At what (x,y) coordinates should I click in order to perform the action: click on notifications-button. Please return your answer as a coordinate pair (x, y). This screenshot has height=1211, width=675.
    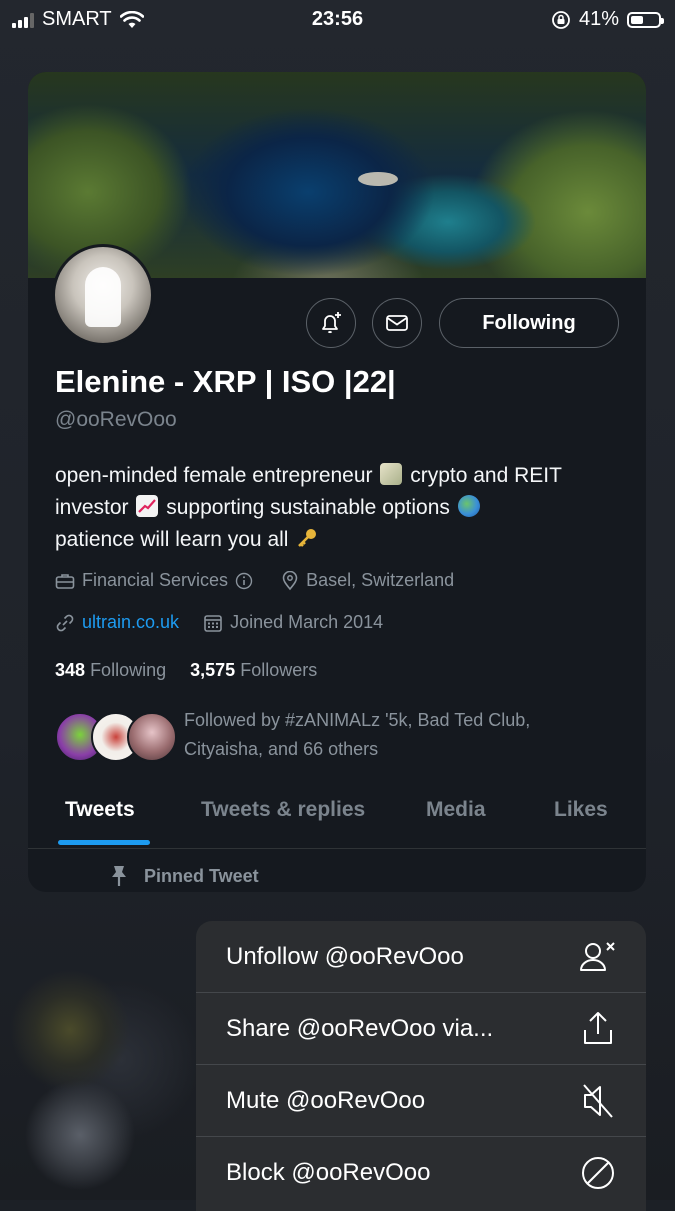
    Looking at the image, I should click on (331, 323).